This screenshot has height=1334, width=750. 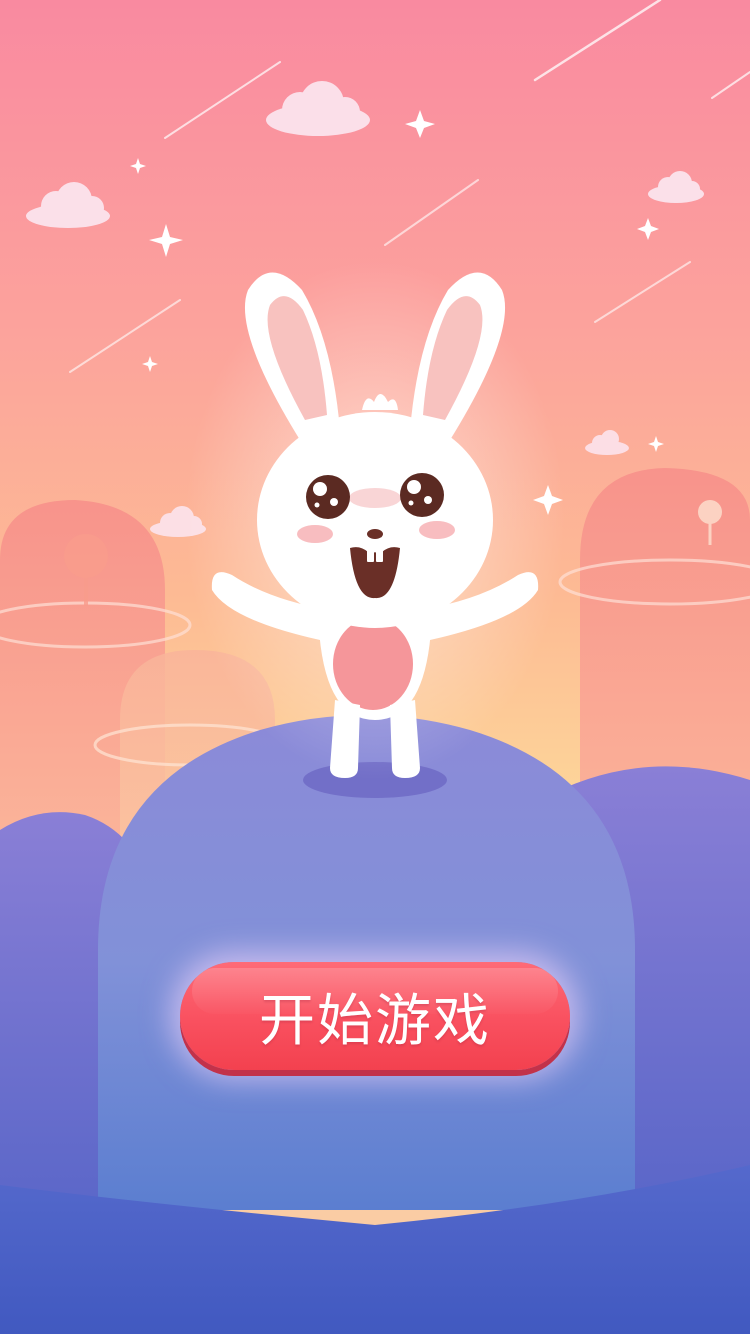 I want to click on bunny-belly, so click(x=373, y=664).